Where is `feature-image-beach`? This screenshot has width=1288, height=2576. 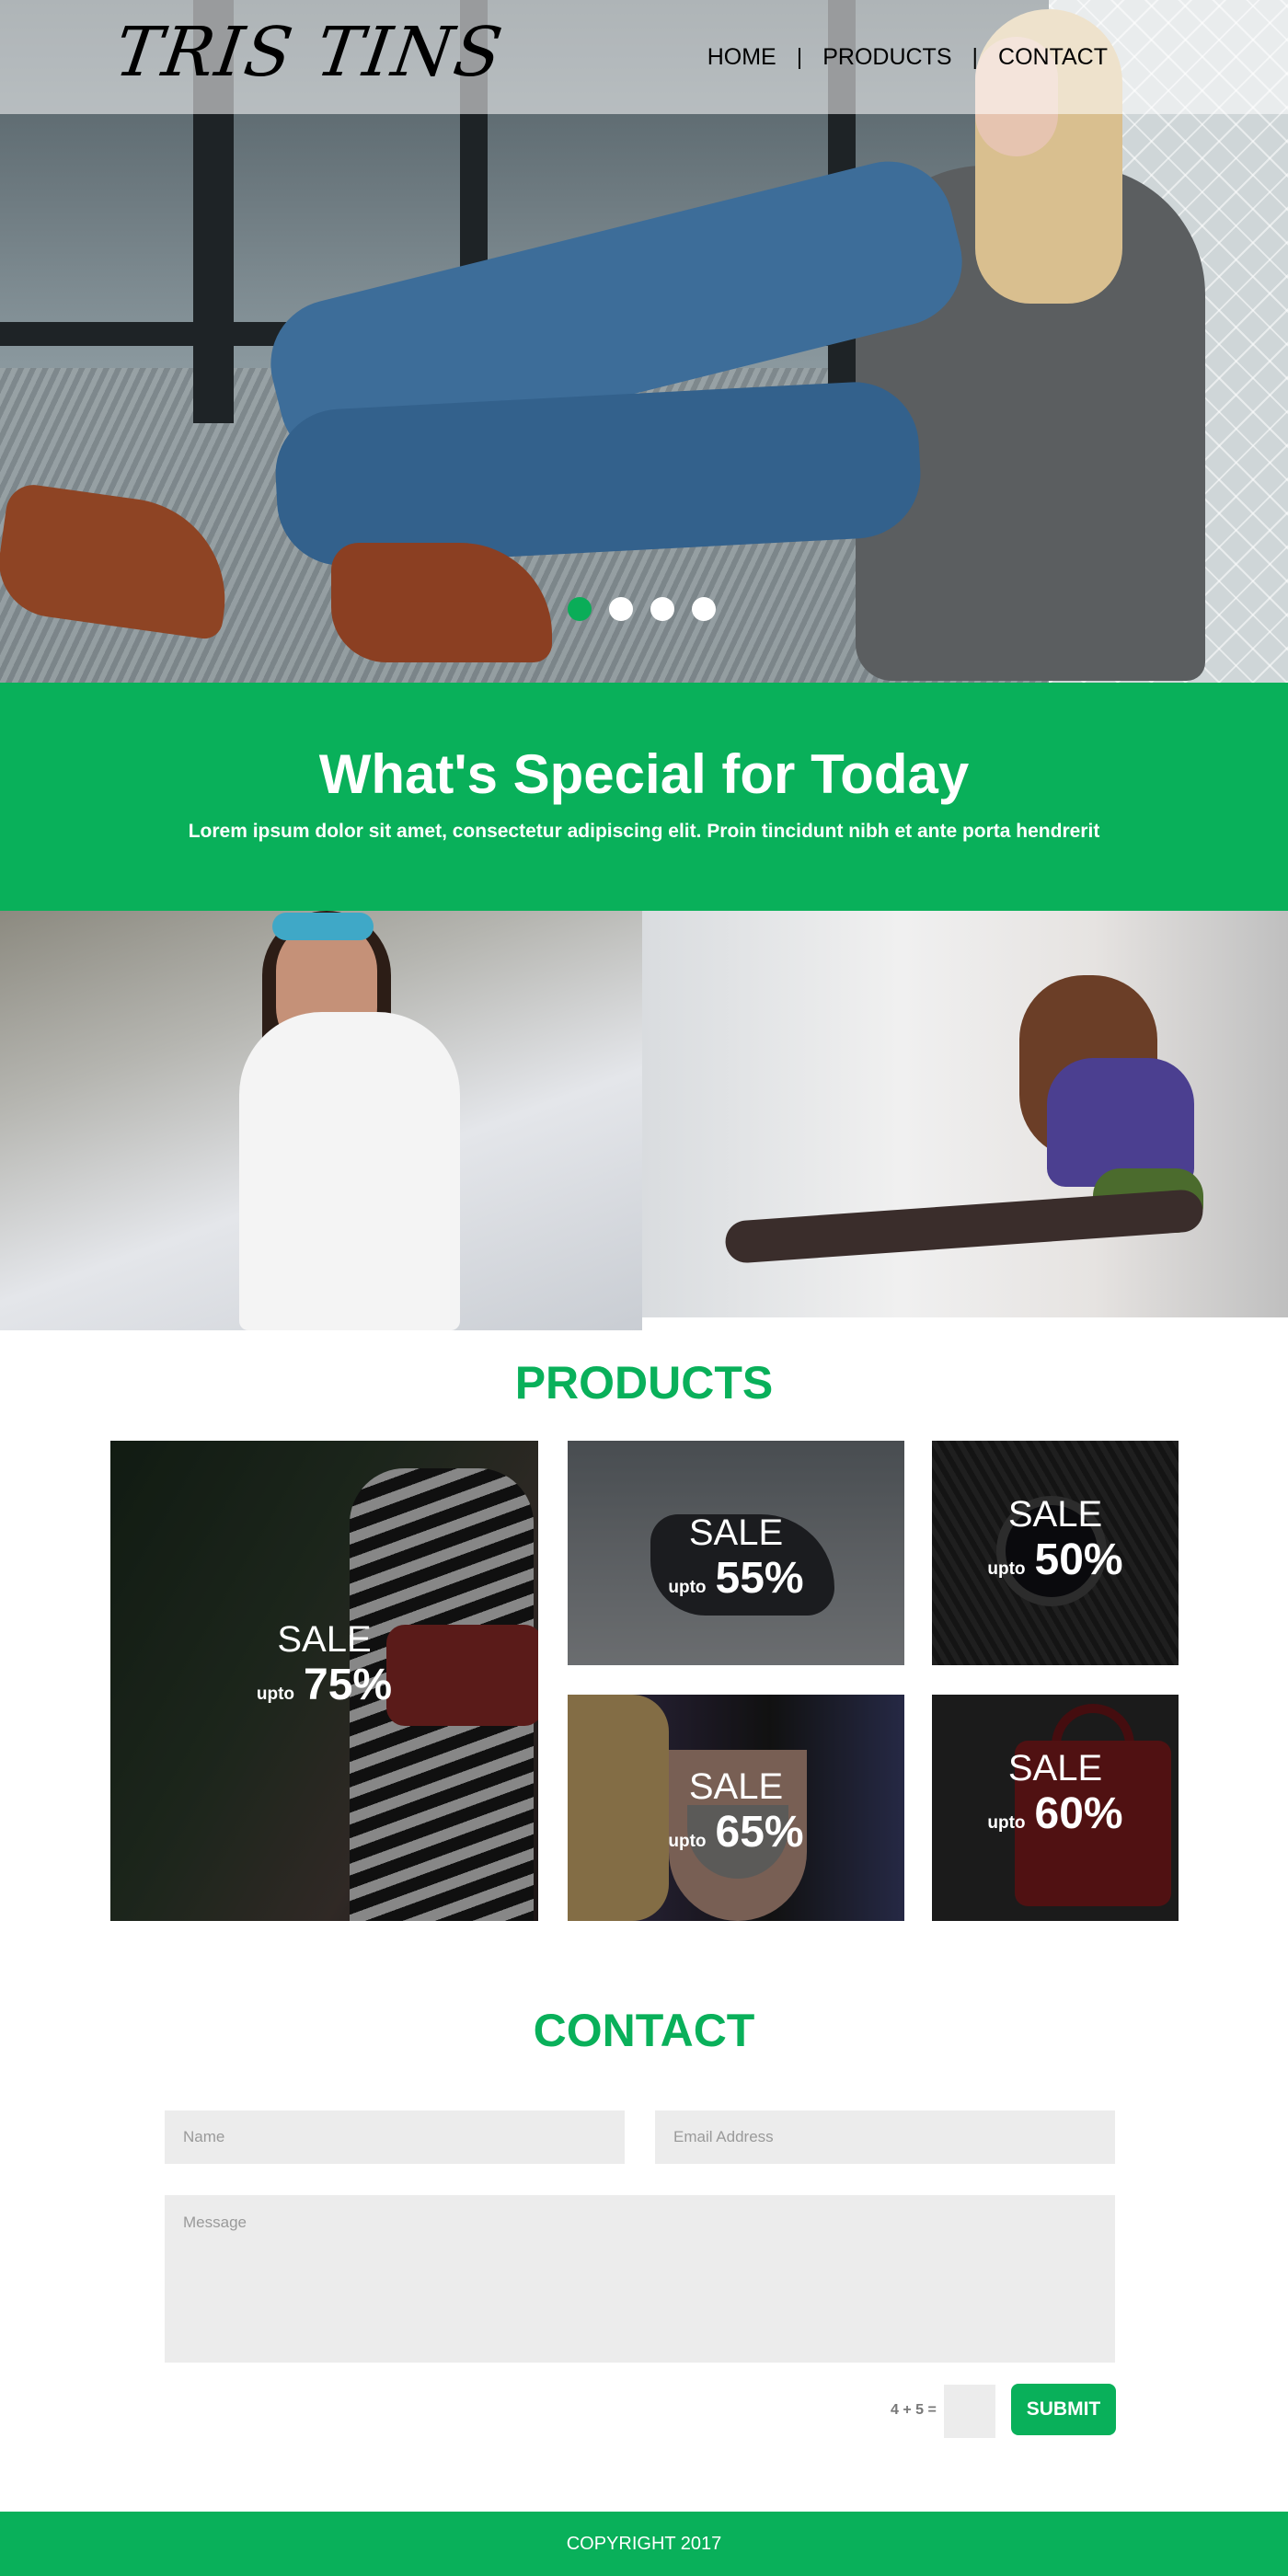
feature-image-beach is located at coordinates (321, 1120).